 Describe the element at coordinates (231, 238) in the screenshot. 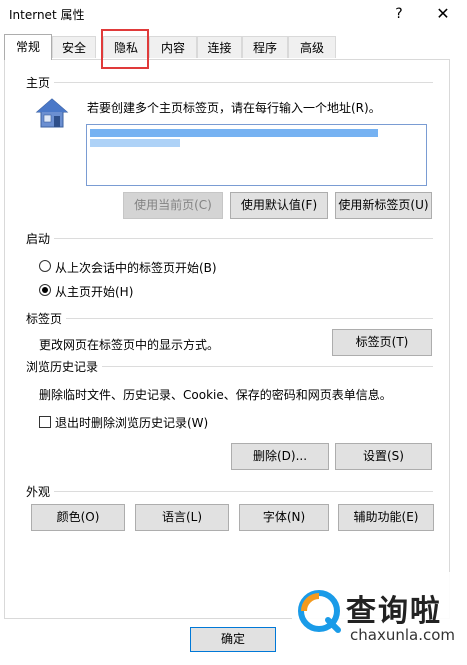

I see `startup-divider` at that location.